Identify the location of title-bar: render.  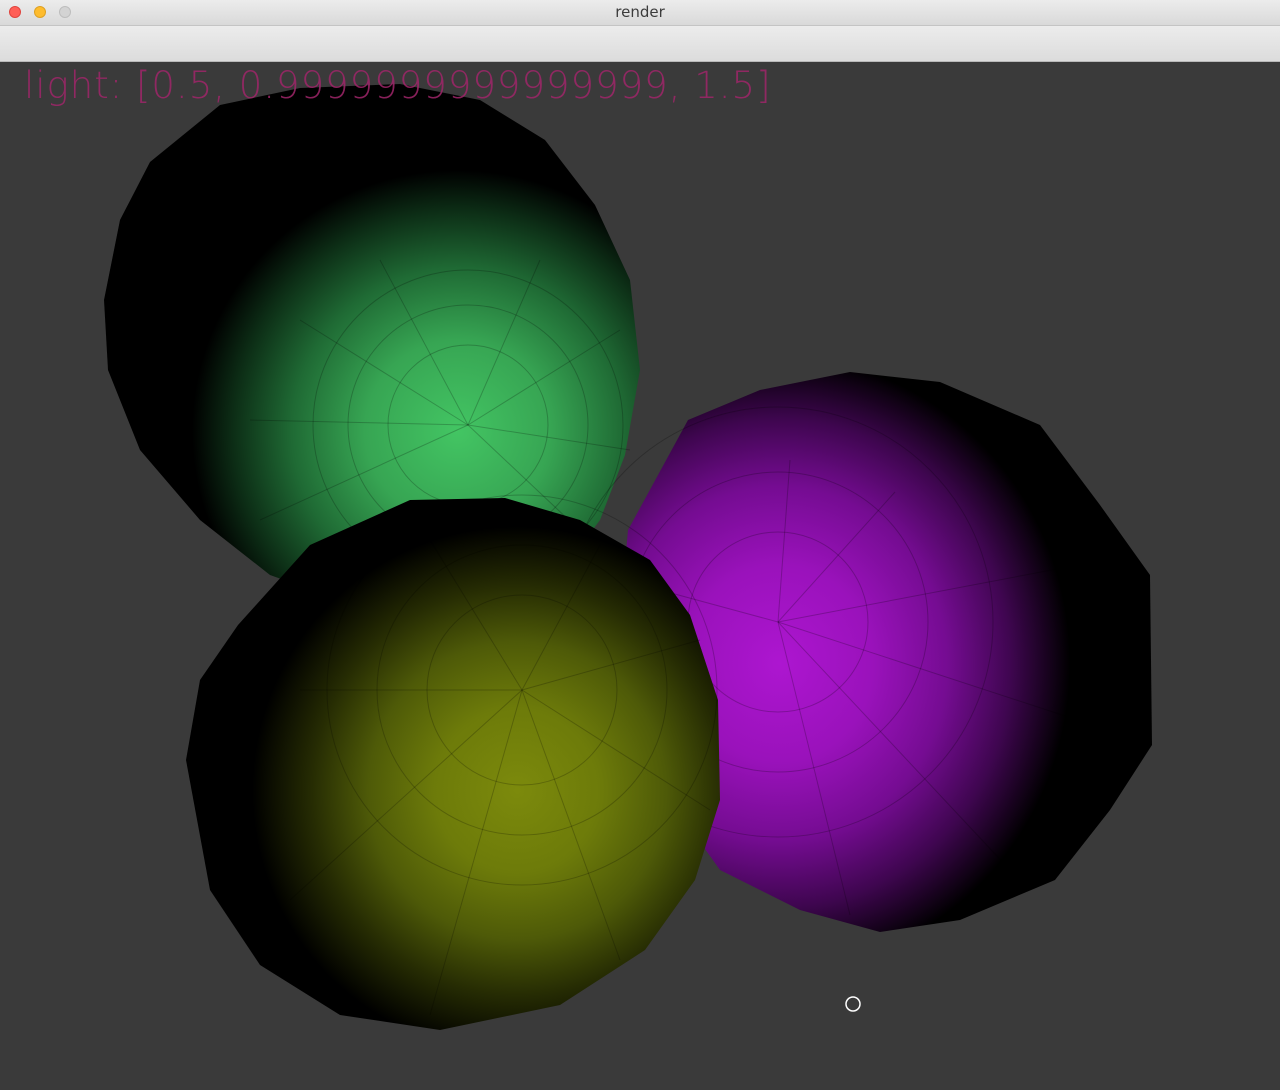
(640, 13).